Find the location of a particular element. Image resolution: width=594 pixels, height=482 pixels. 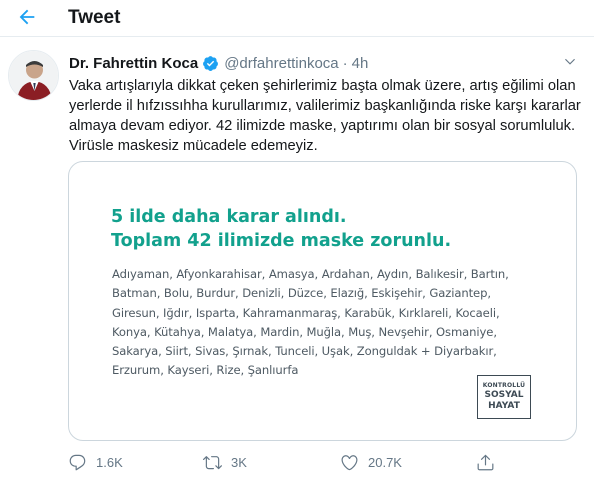

logo-line-1: KONTROLLÜ is located at coordinates (504, 385).